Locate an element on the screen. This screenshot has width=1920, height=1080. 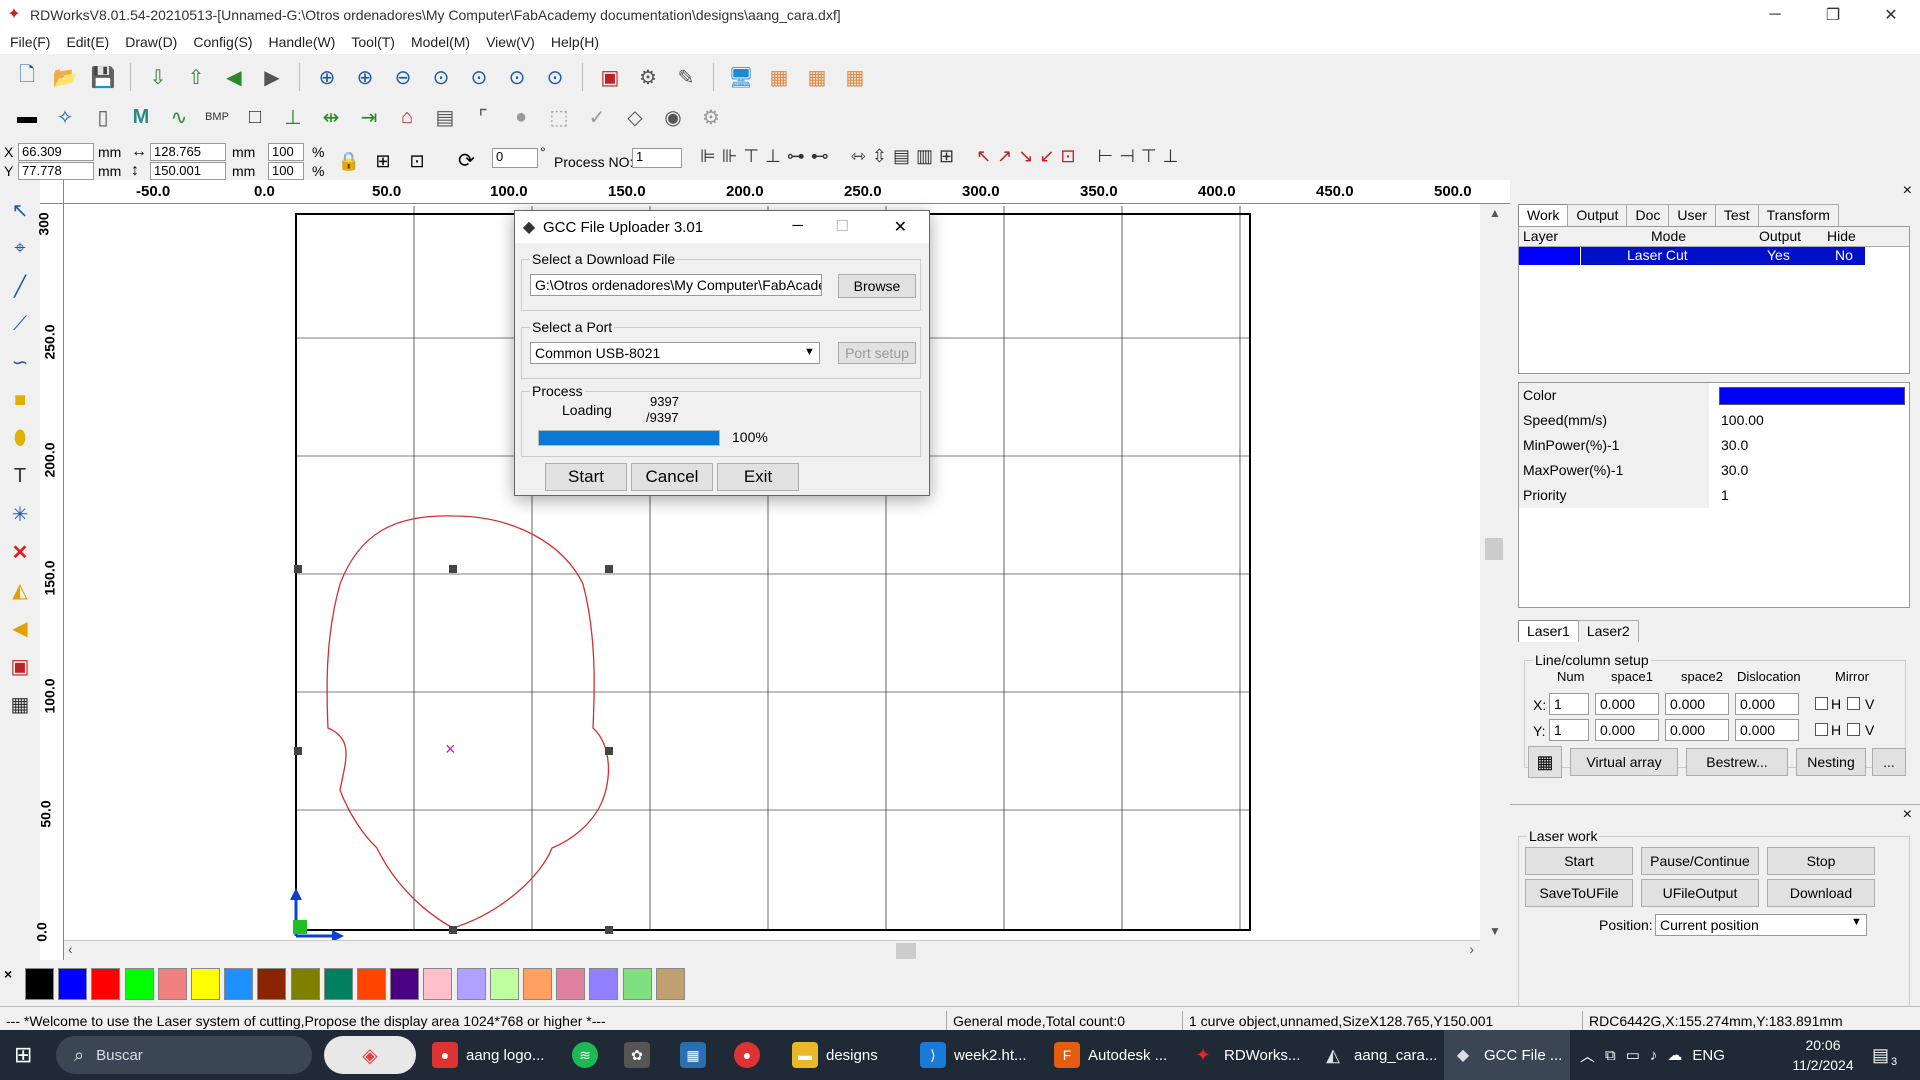
y-mirror-h-checkbox is located at coordinates (1821, 729).